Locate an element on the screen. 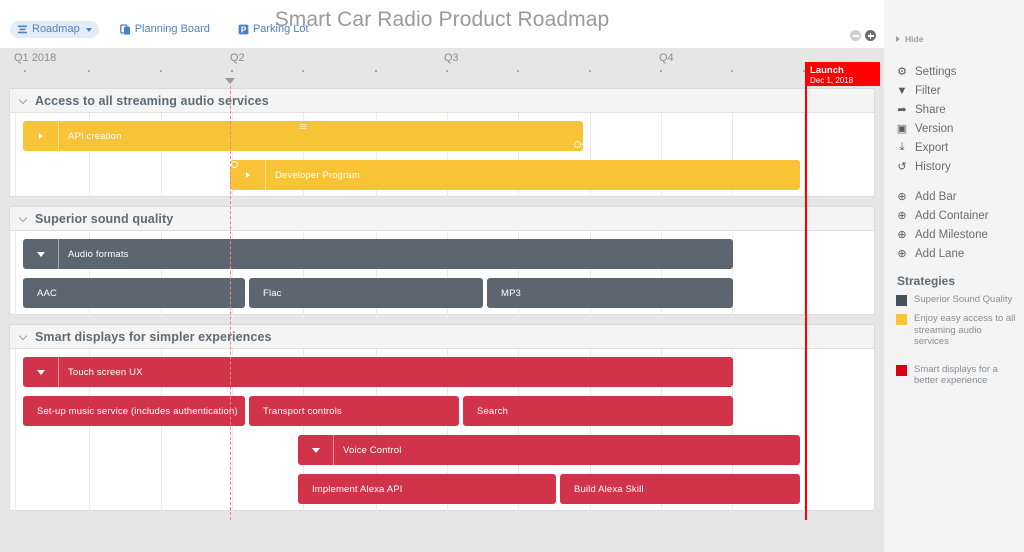  bar-label: Voice Control is located at coordinates (372, 450).